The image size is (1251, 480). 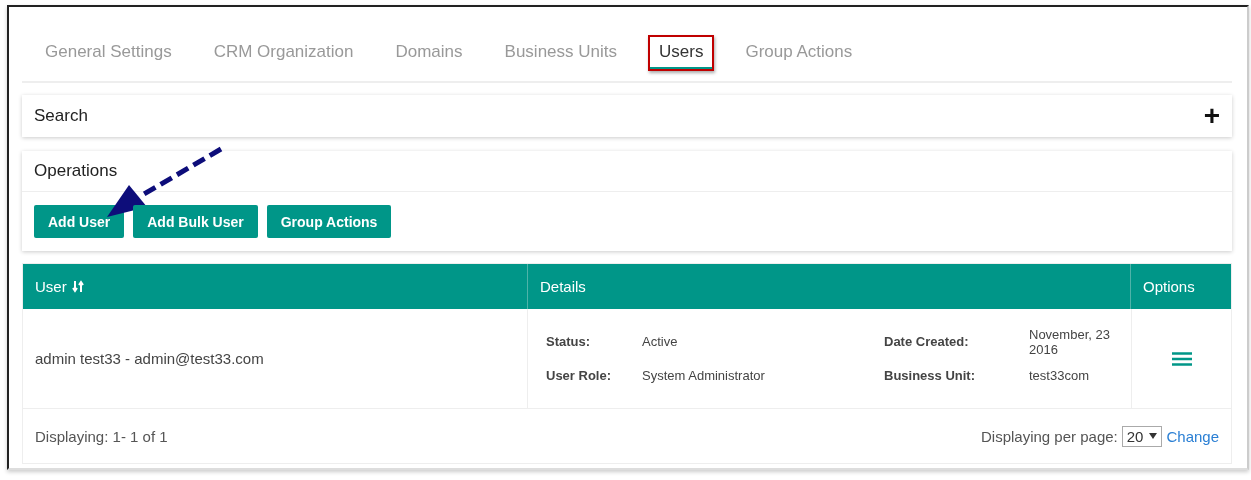 What do you see at coordinates (195, 221) in the screenshot?
I see `action-button: Add Bulk User` at bounding box center [195, 221].